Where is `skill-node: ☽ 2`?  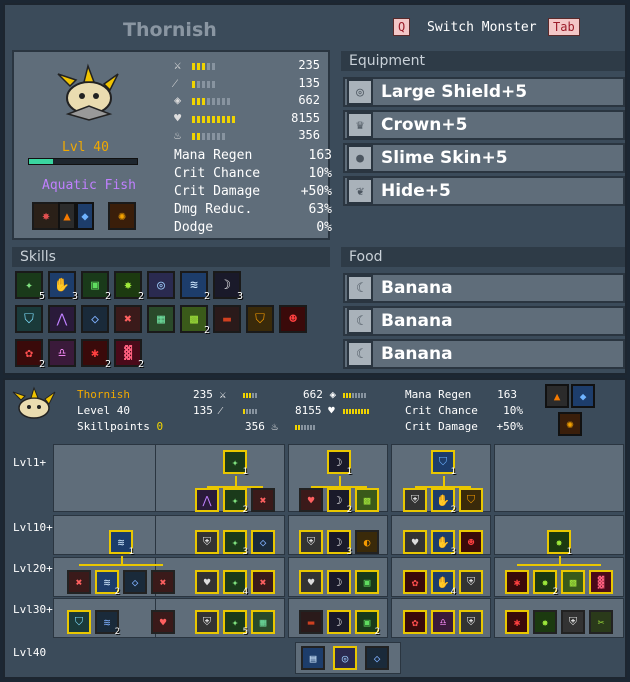
skill-node: ☽ 2 is located at coordinates (339, 501).